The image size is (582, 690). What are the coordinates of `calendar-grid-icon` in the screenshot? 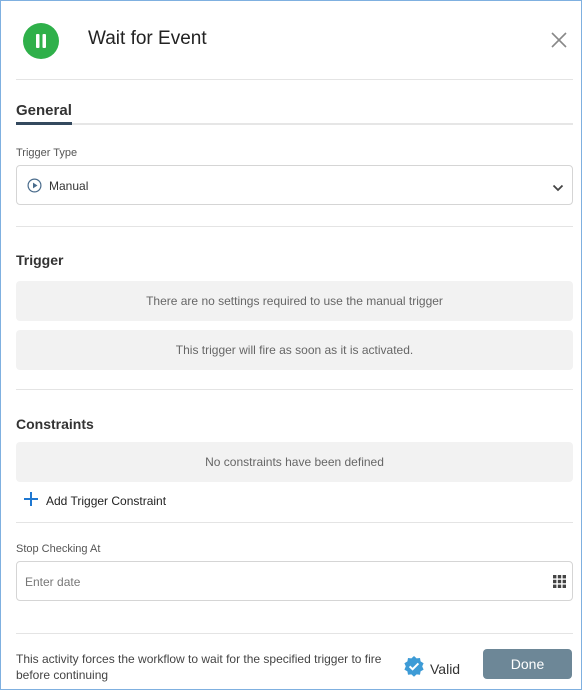 It's located at (559, 584).